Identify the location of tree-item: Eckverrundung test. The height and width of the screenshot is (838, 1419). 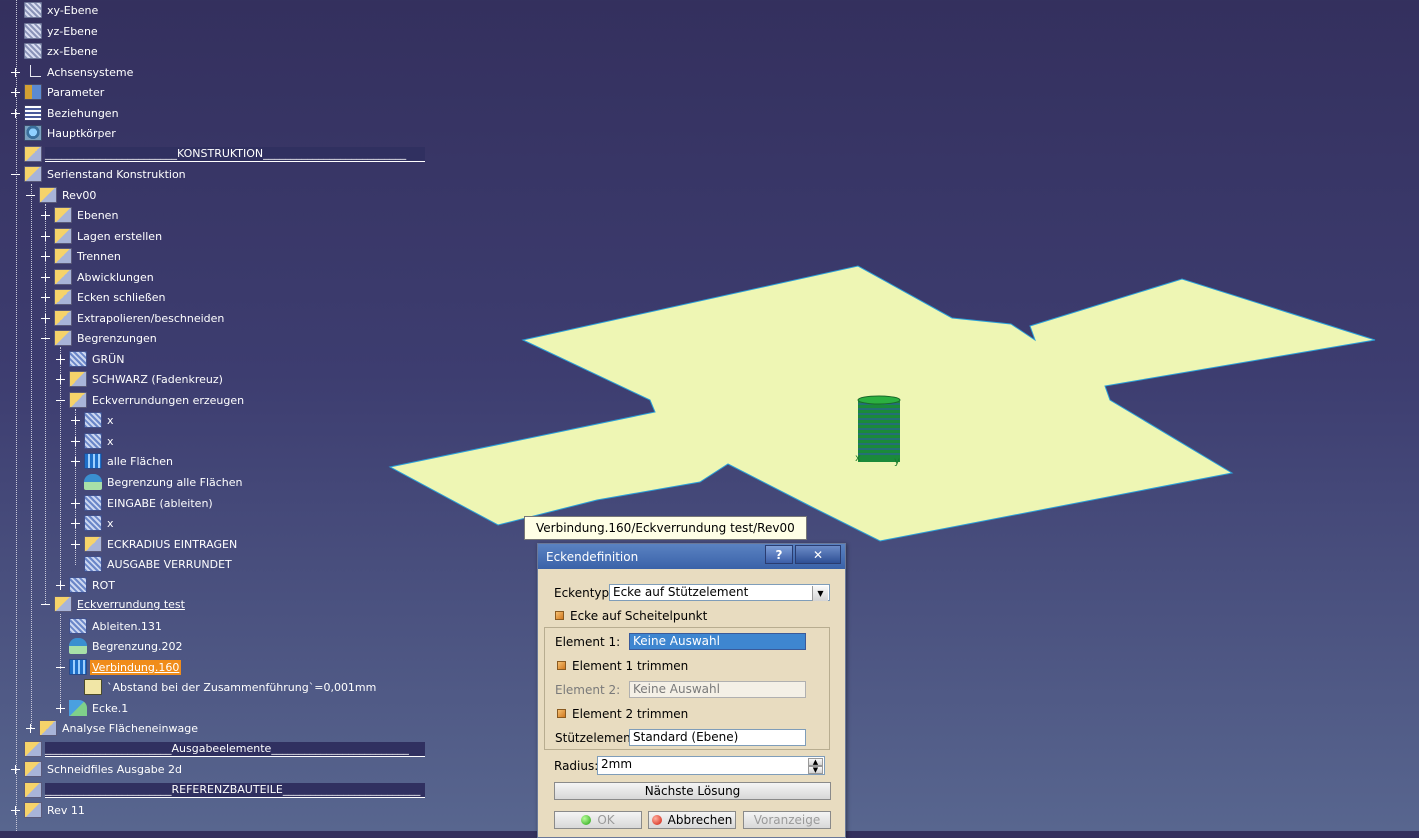
(114, 604).